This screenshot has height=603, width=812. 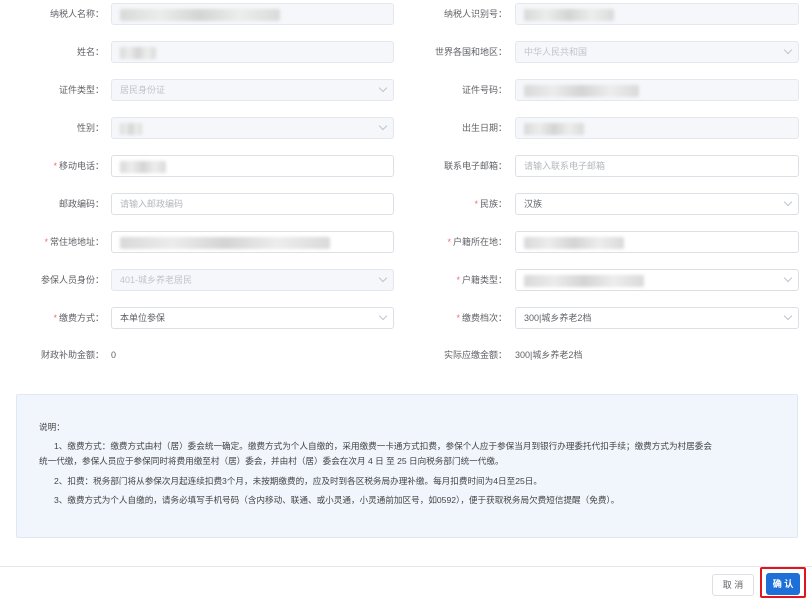 What do you see at coordinates (657, 280) in the screenshot?
I see `hukou-type-select` at bounding box center [657, 280].